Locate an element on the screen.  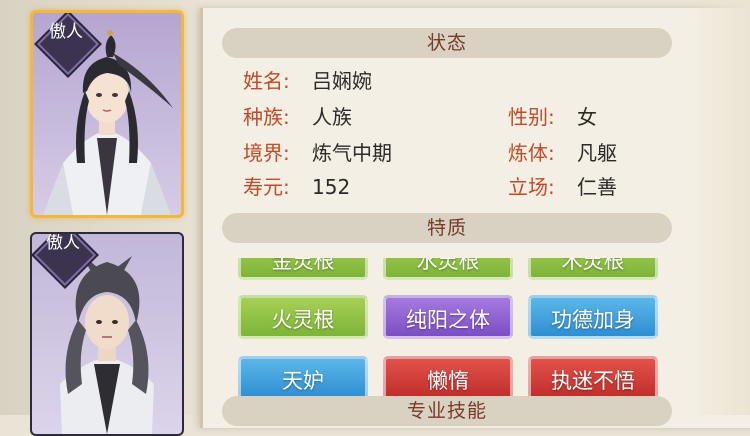
lifespan-value: 152 is located at coordinates (331, 187).